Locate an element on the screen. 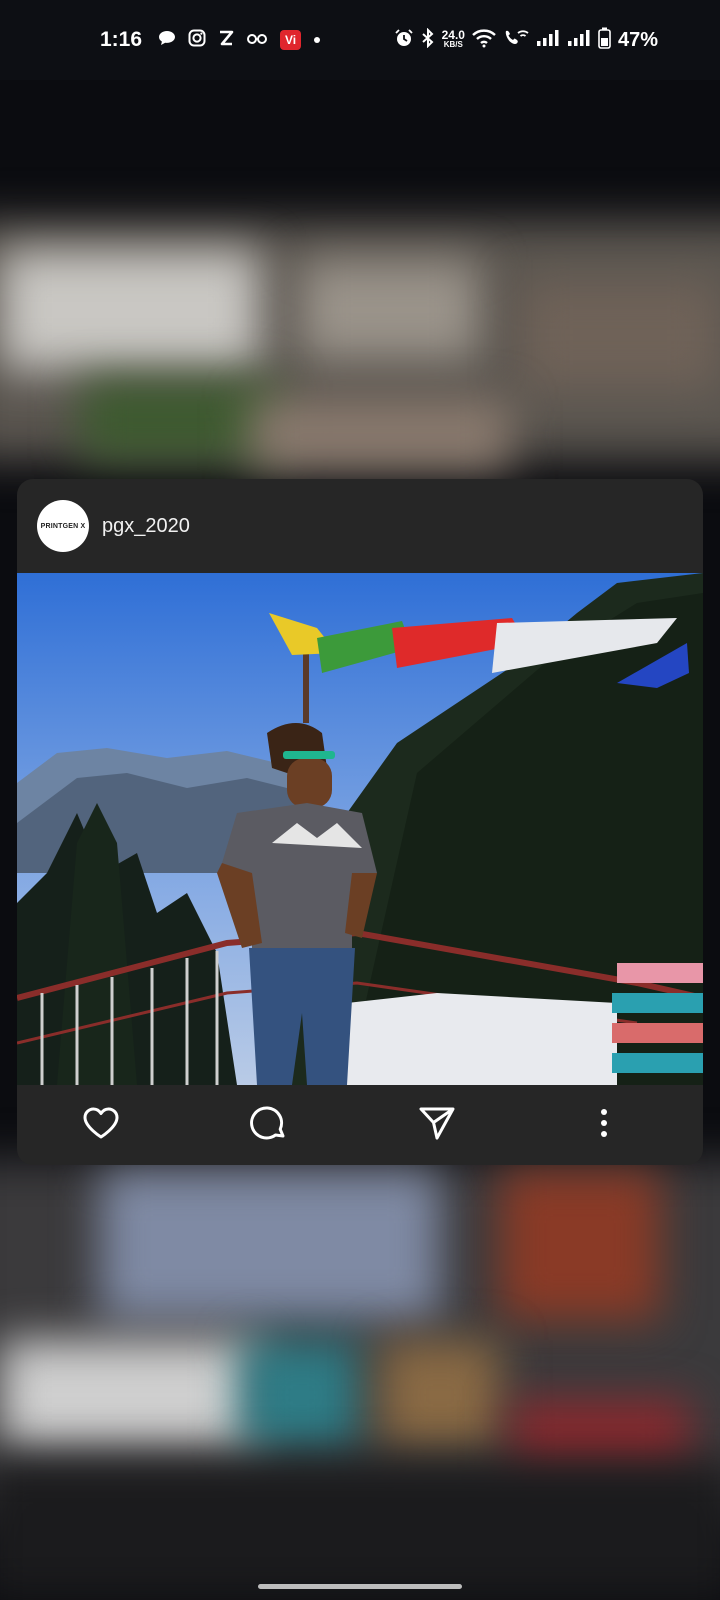 The image size is (720, 1600). comment-icon is located at coordinates (269, 1125).